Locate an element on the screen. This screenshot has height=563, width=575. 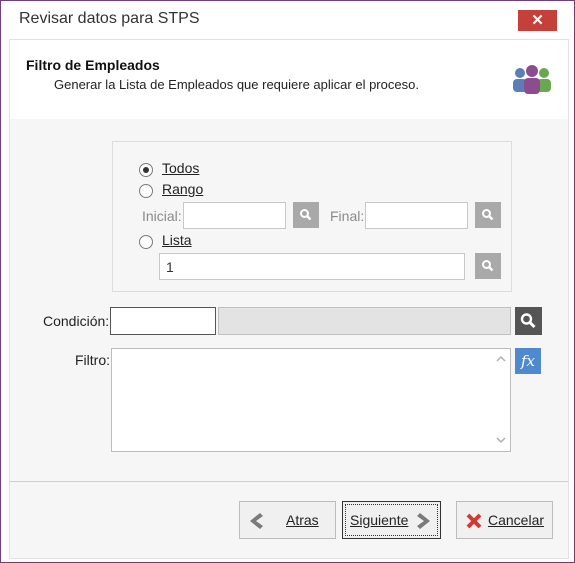
final-search-button is located at coordinates (488, 215).